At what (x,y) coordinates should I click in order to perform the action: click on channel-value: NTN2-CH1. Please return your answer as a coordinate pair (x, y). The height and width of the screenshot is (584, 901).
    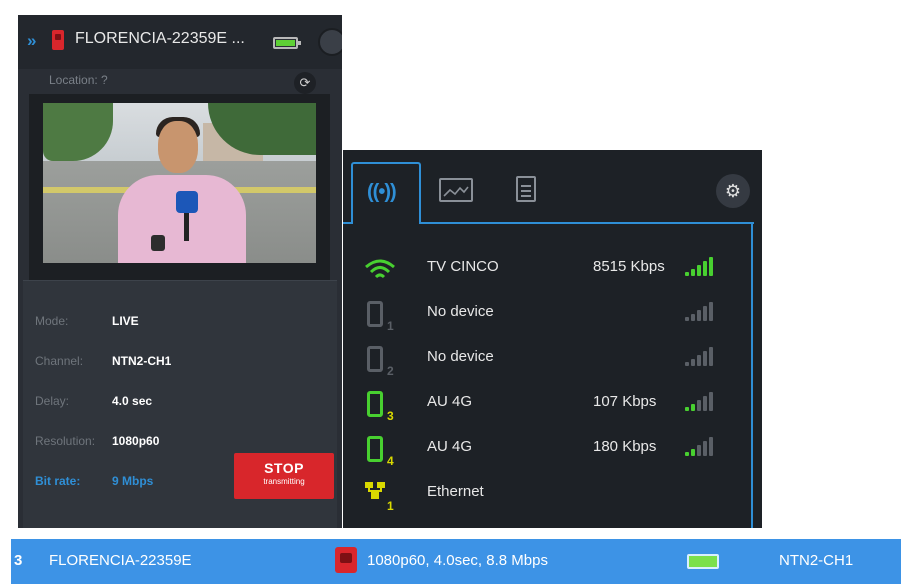
    Looking at the image, I should click on (142, 361).